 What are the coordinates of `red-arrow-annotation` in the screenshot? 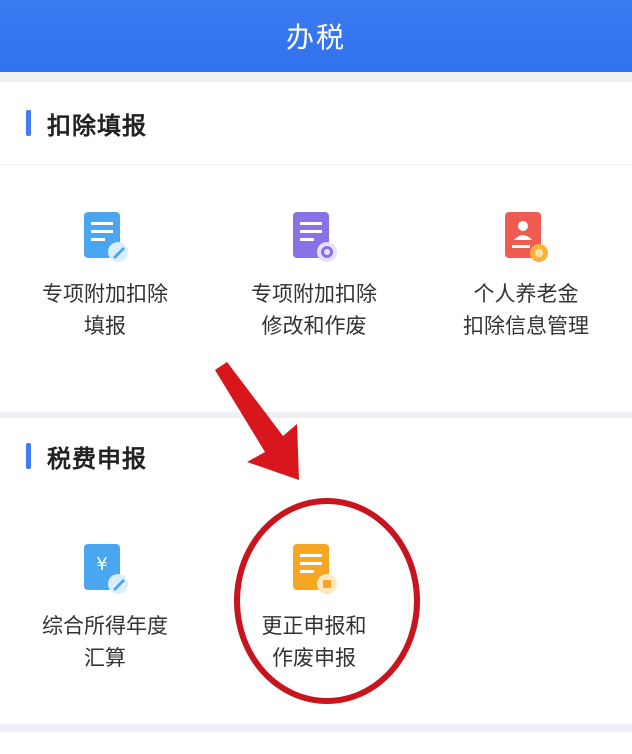 It's located at (257, 421).